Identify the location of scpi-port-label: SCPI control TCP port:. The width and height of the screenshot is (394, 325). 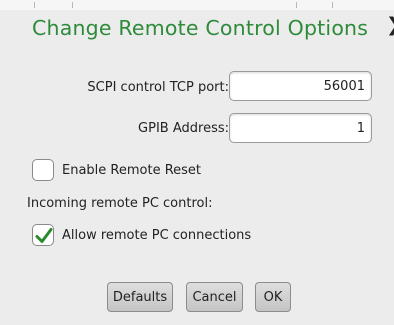
(158, 87).